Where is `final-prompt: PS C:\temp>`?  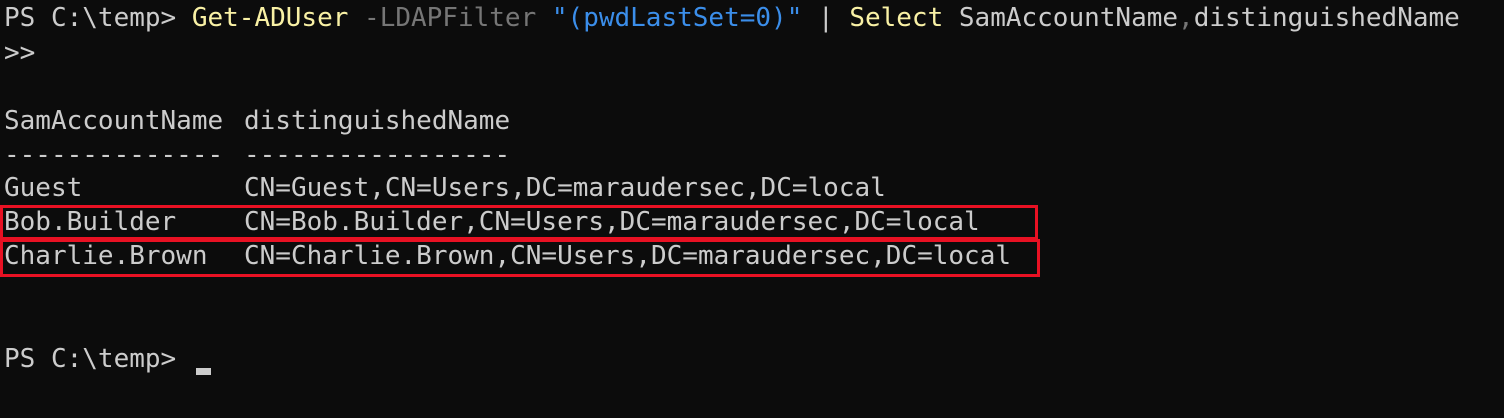
final-prompt: PS C:\temp> is located at coordinates (98, 359).